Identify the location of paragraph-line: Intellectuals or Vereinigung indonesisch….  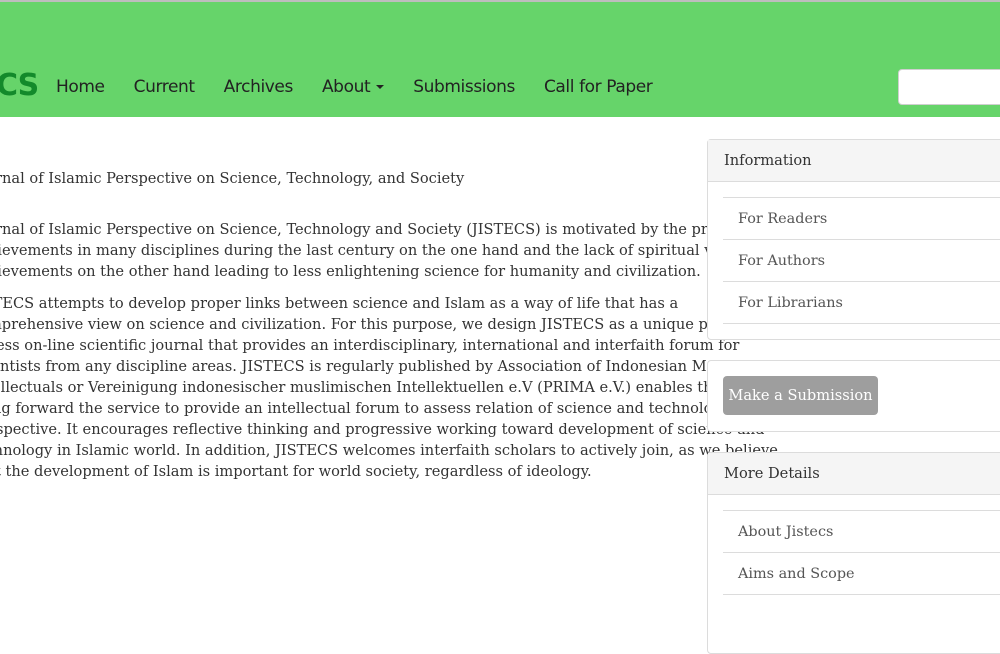
(399, 387).